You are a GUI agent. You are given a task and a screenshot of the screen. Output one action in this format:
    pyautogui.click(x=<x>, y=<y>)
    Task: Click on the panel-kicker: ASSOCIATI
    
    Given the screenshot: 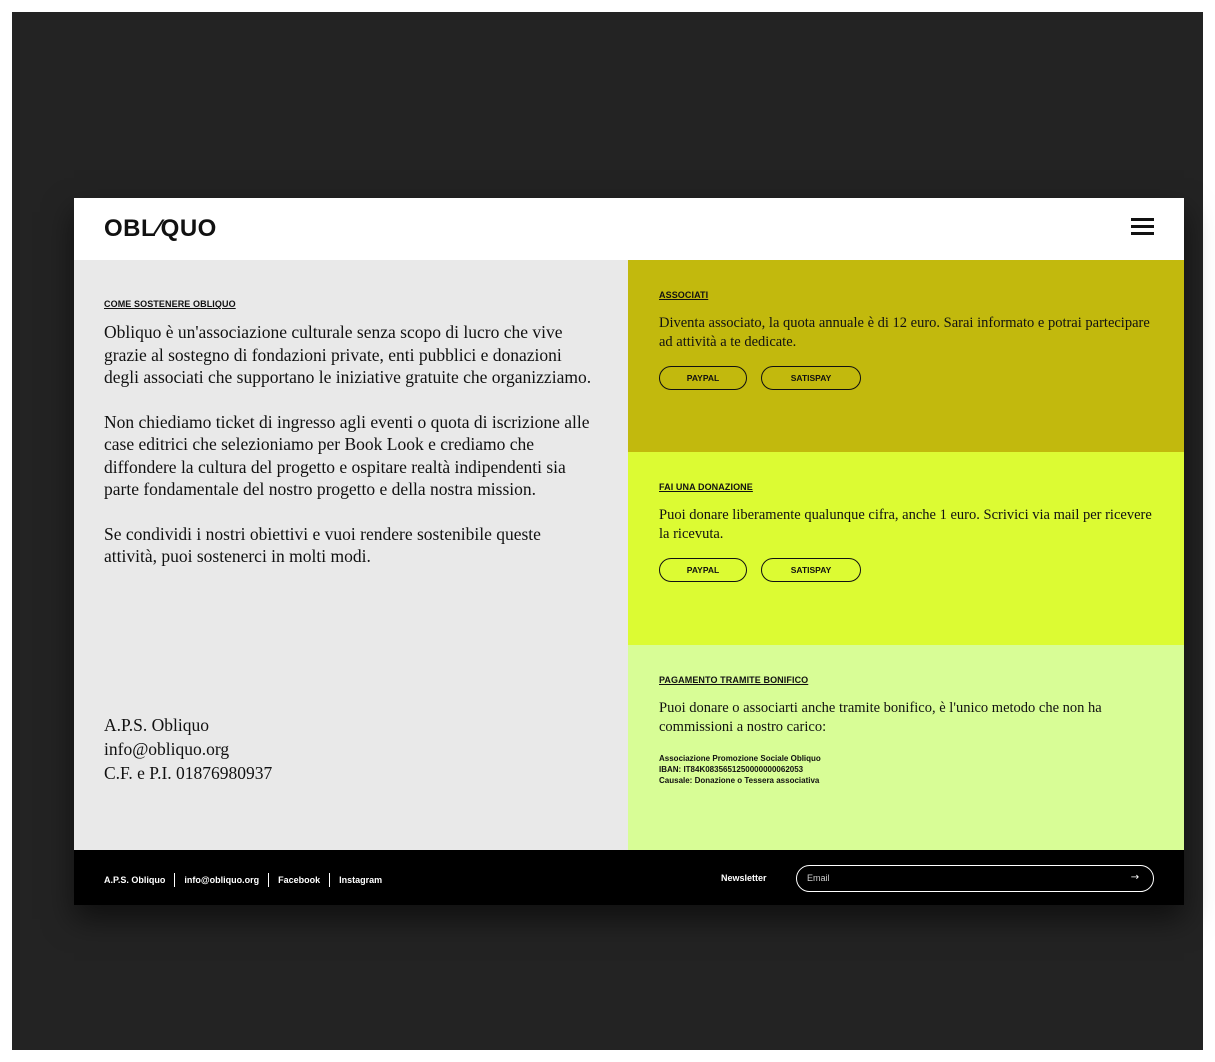 What is the action you would take?
    pyautogui.click(x=684, y=295)
    